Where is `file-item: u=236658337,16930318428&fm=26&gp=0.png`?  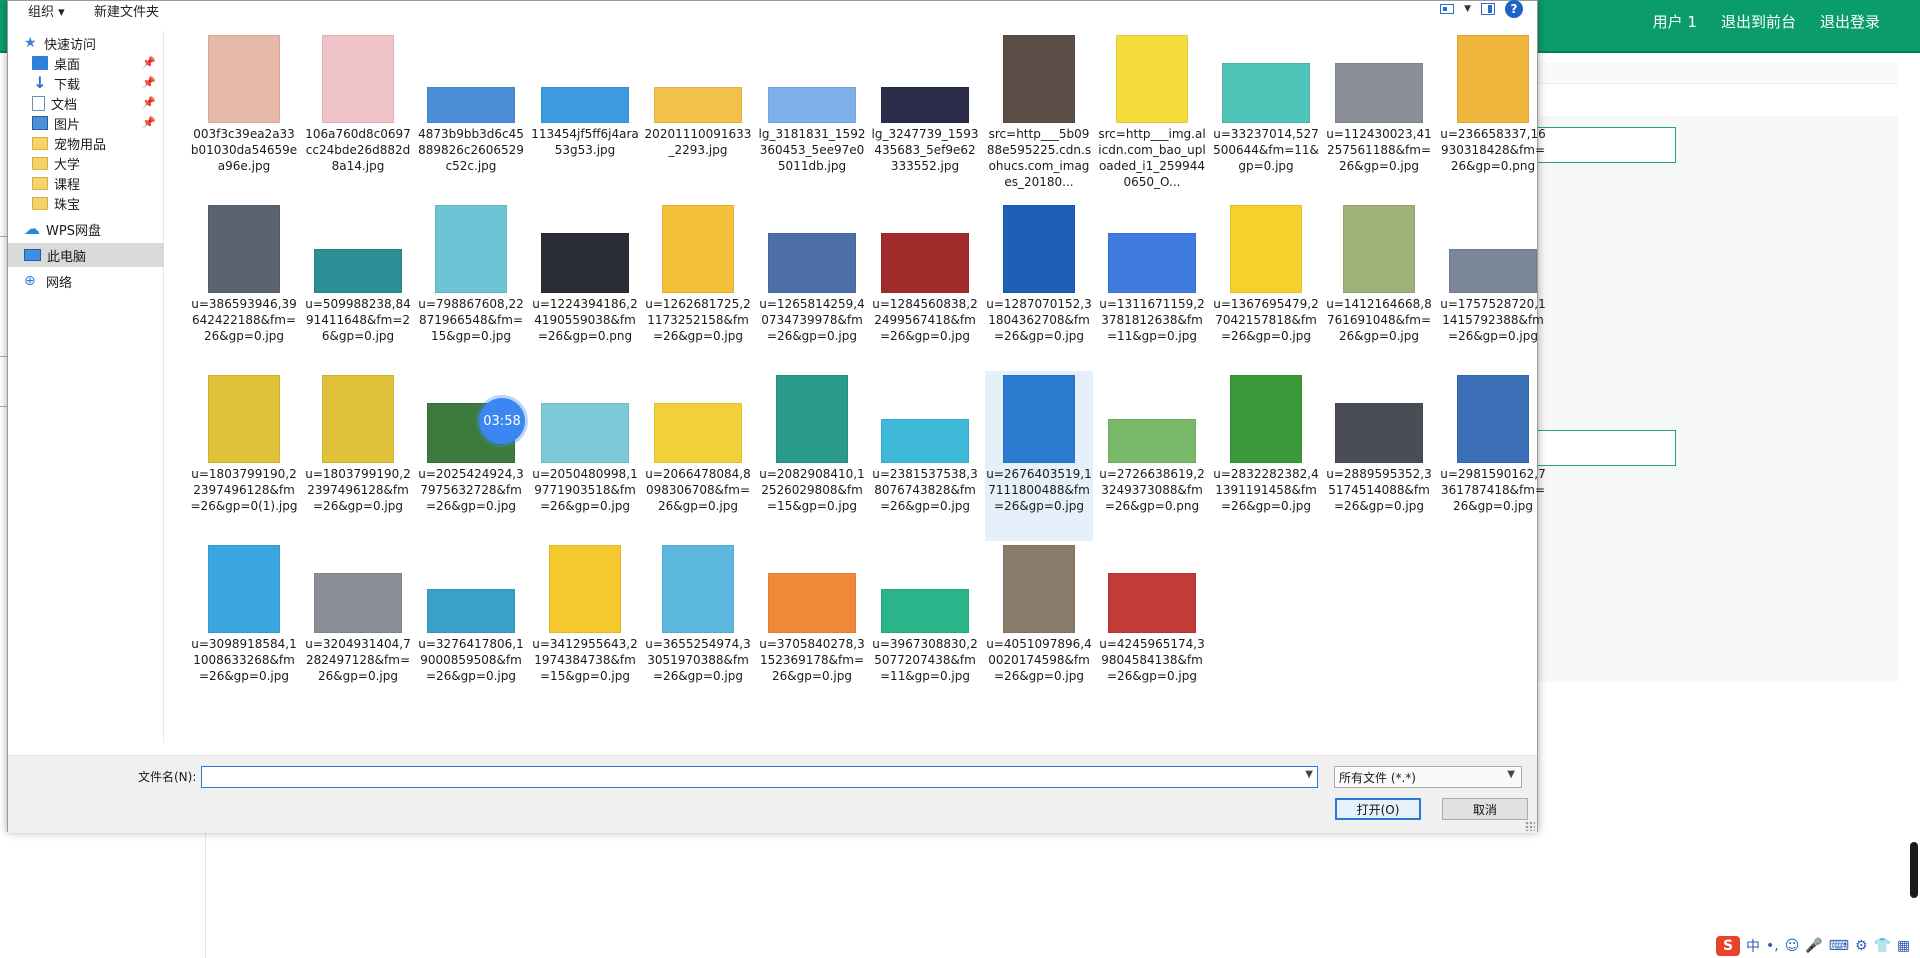 file-item: u=236658337,16930318428&fm=26&gp=0.png is located at coordinates (1493, 116).